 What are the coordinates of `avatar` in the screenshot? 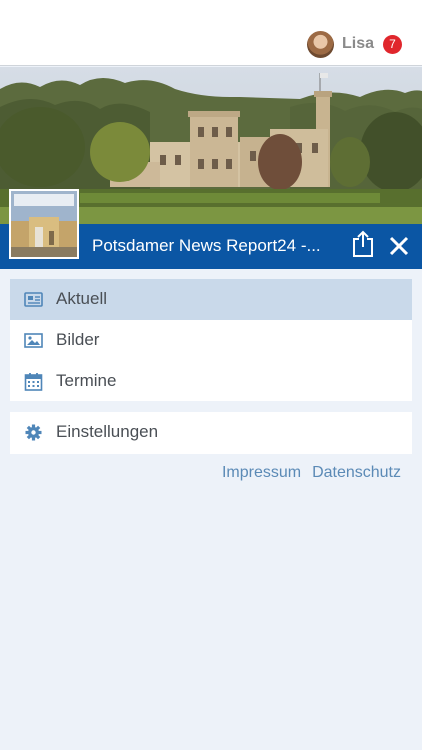 It's located at (320, 44).